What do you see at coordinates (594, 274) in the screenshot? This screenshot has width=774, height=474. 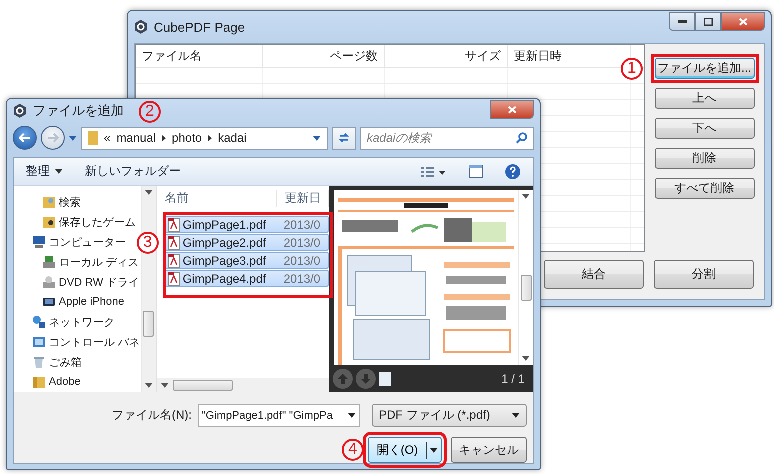 I see `action-button: 結合` at bounding box center [594, 274].